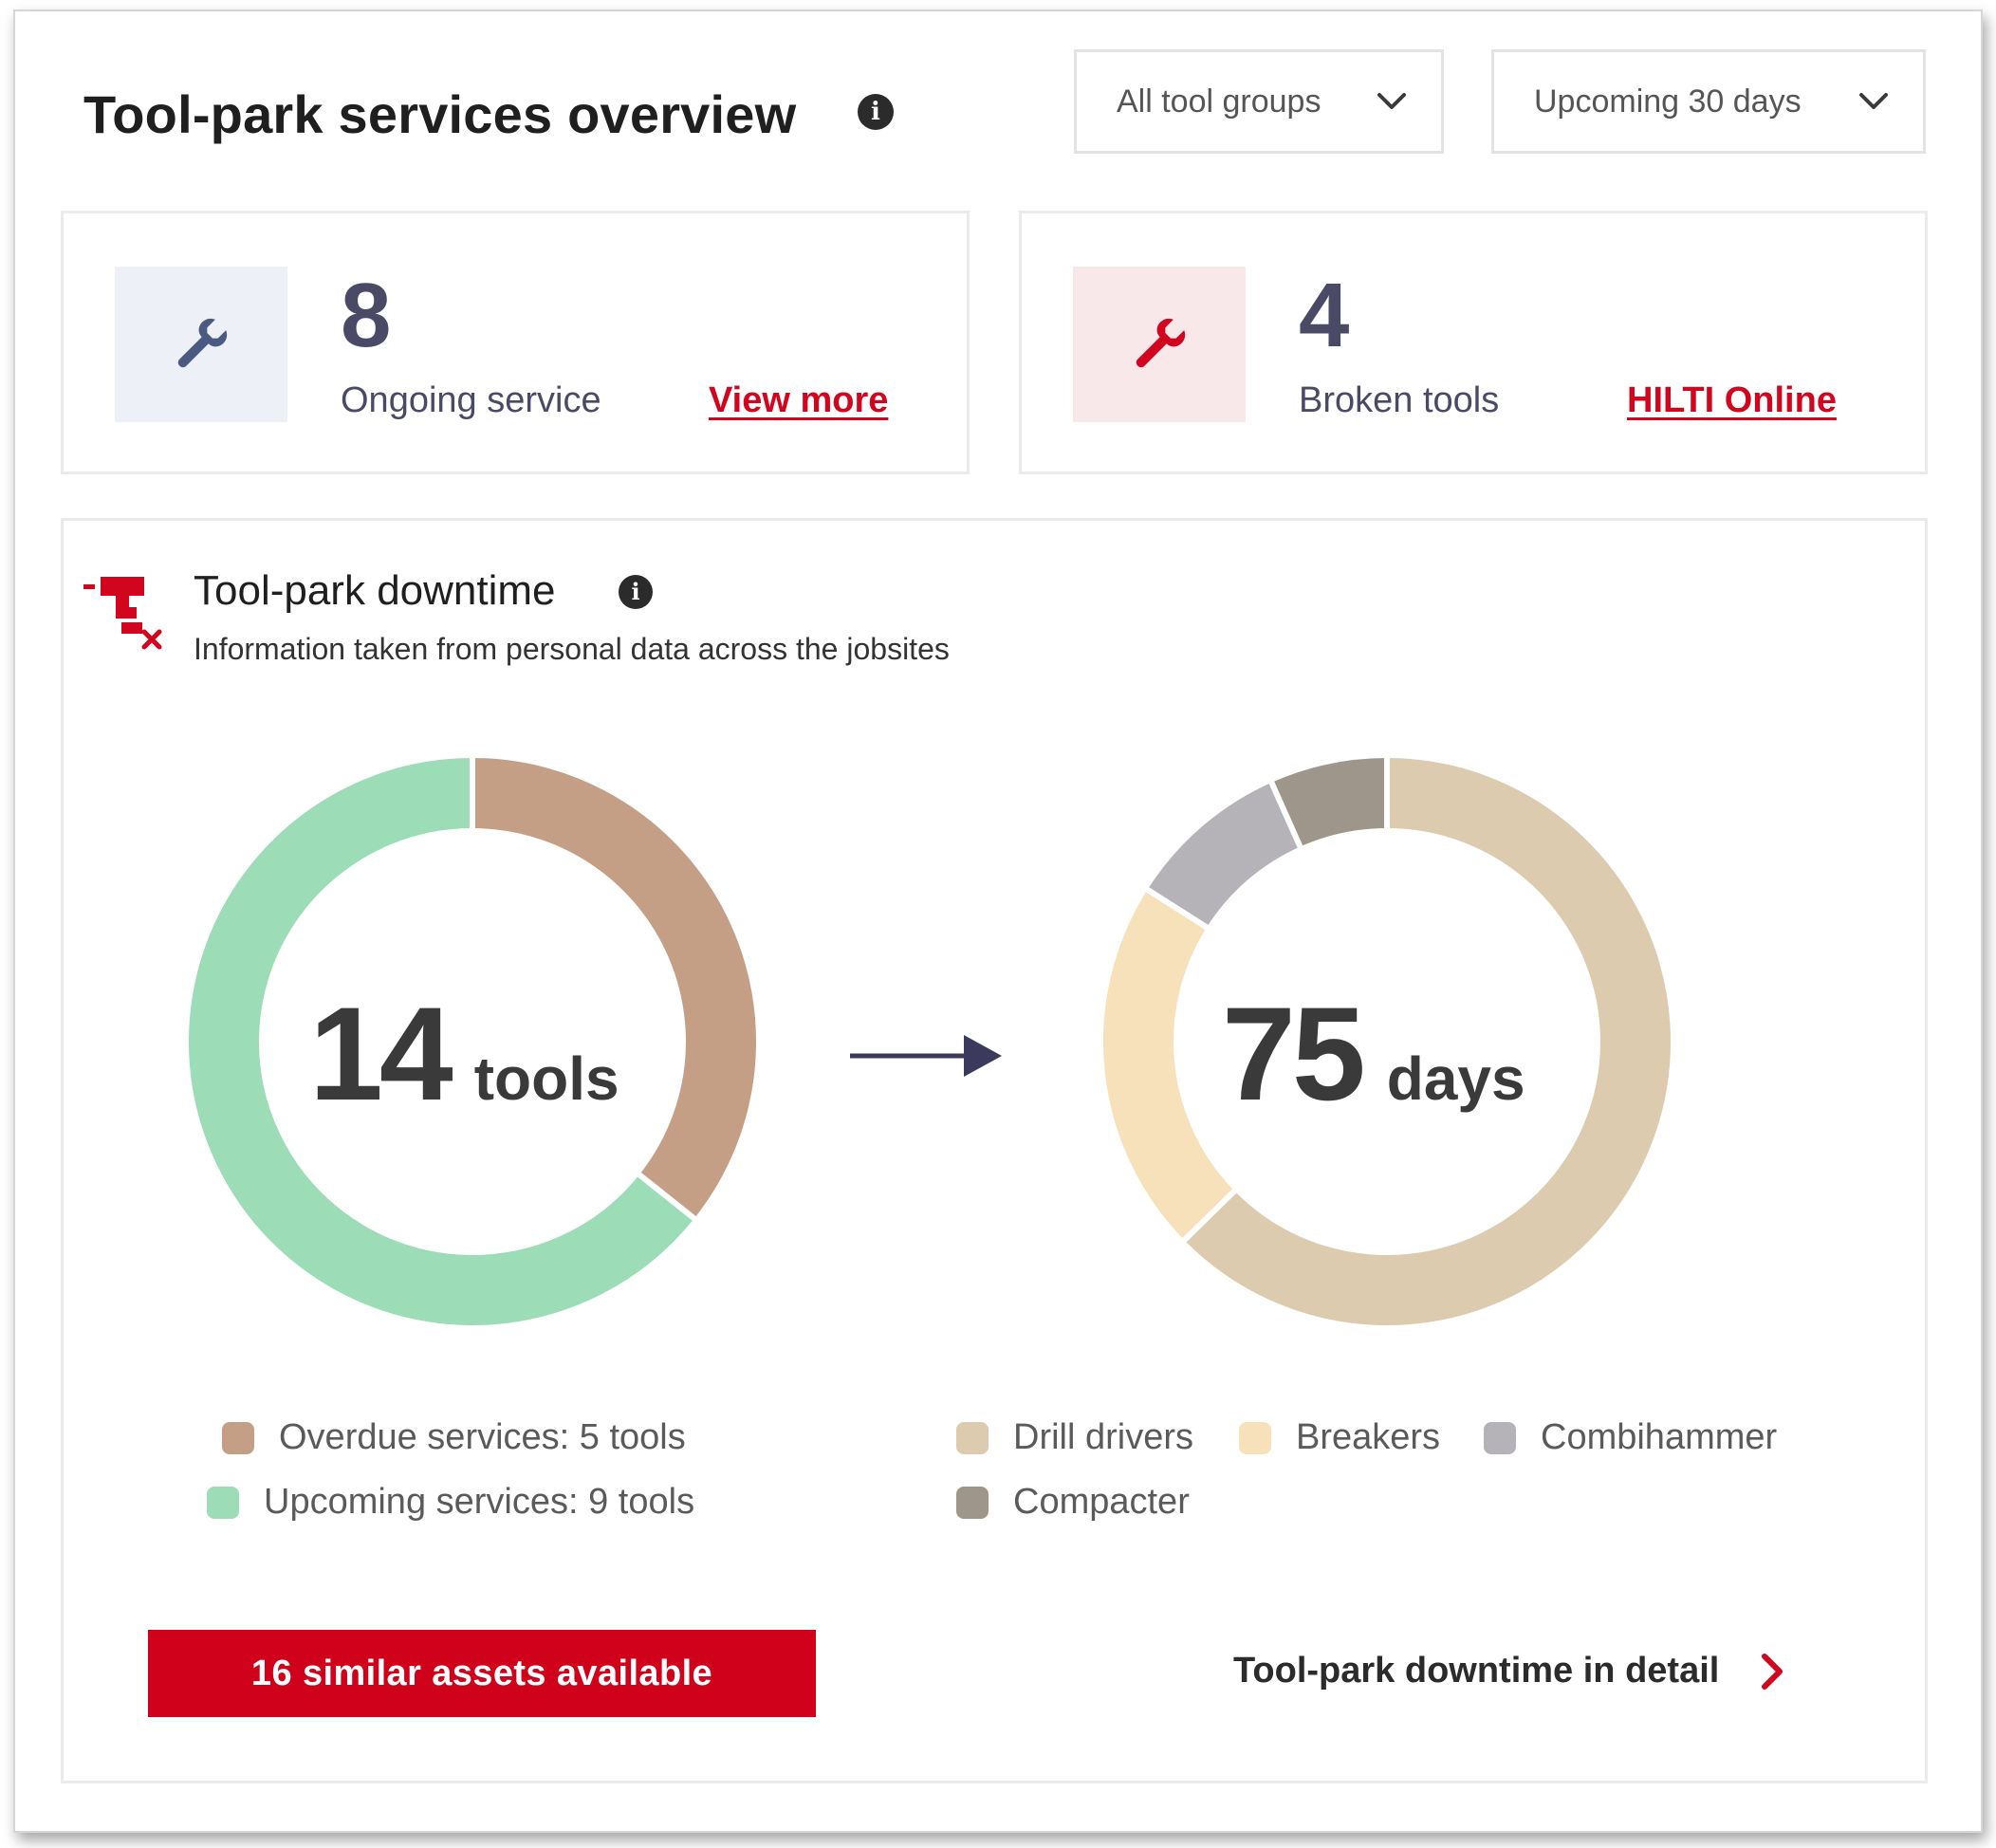 The height and width of the screenshot is (1848, 1996). I want to click on days-total-value: 75, so click(1294, 1054).